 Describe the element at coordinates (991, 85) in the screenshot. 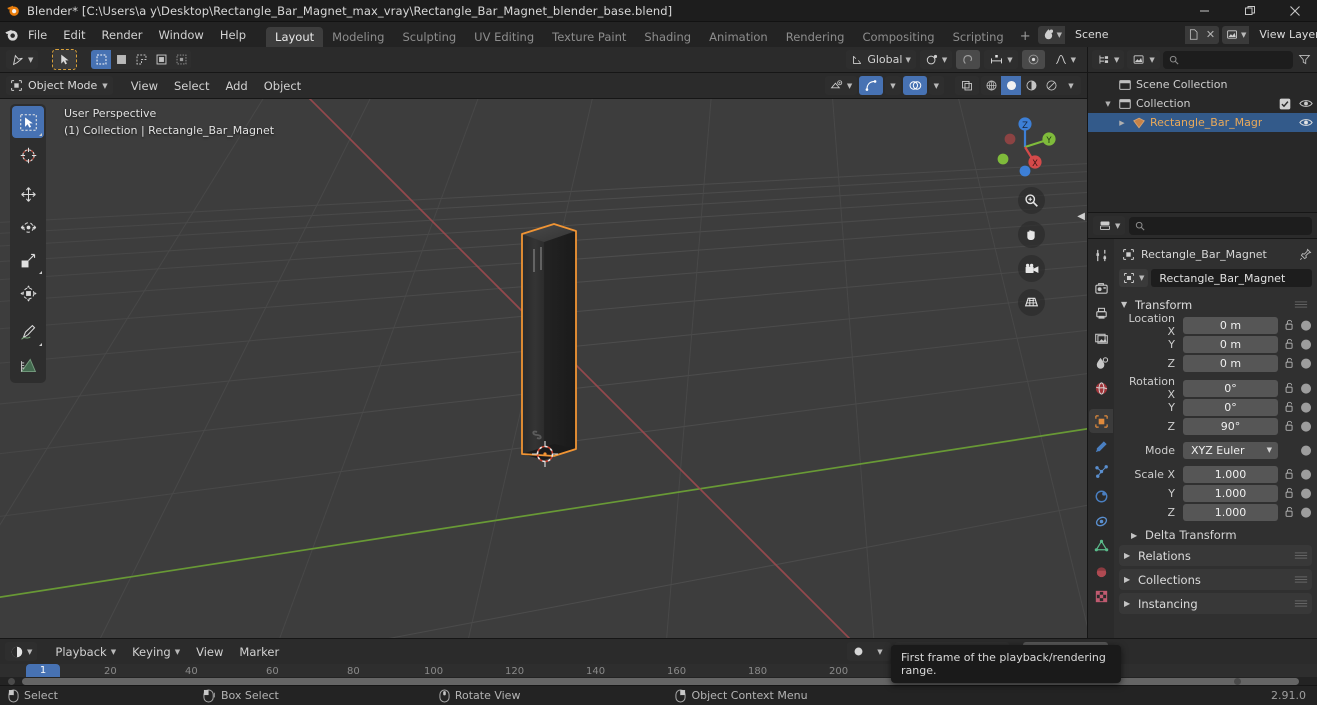

I see `wireframe-shading-button` at that location.